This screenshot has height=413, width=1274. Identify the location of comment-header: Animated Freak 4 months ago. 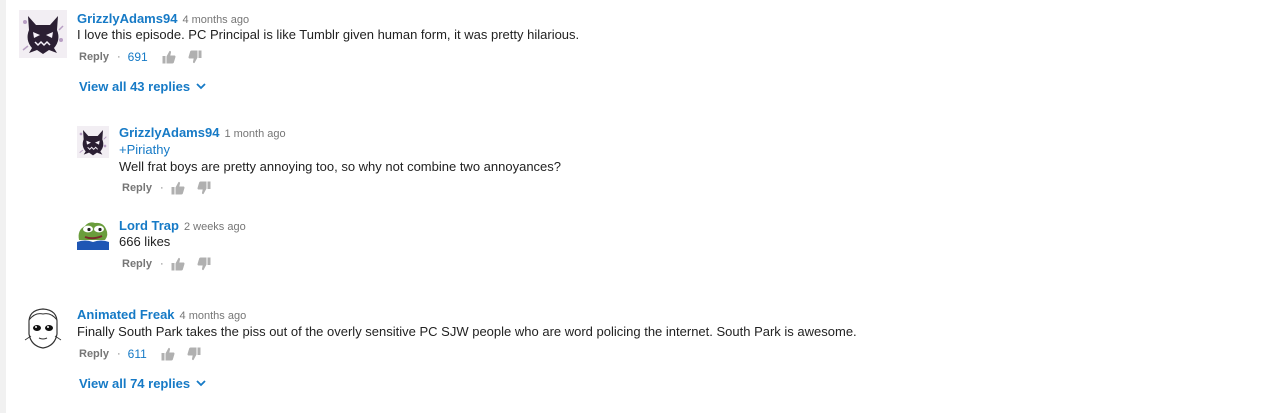
(161, 315).